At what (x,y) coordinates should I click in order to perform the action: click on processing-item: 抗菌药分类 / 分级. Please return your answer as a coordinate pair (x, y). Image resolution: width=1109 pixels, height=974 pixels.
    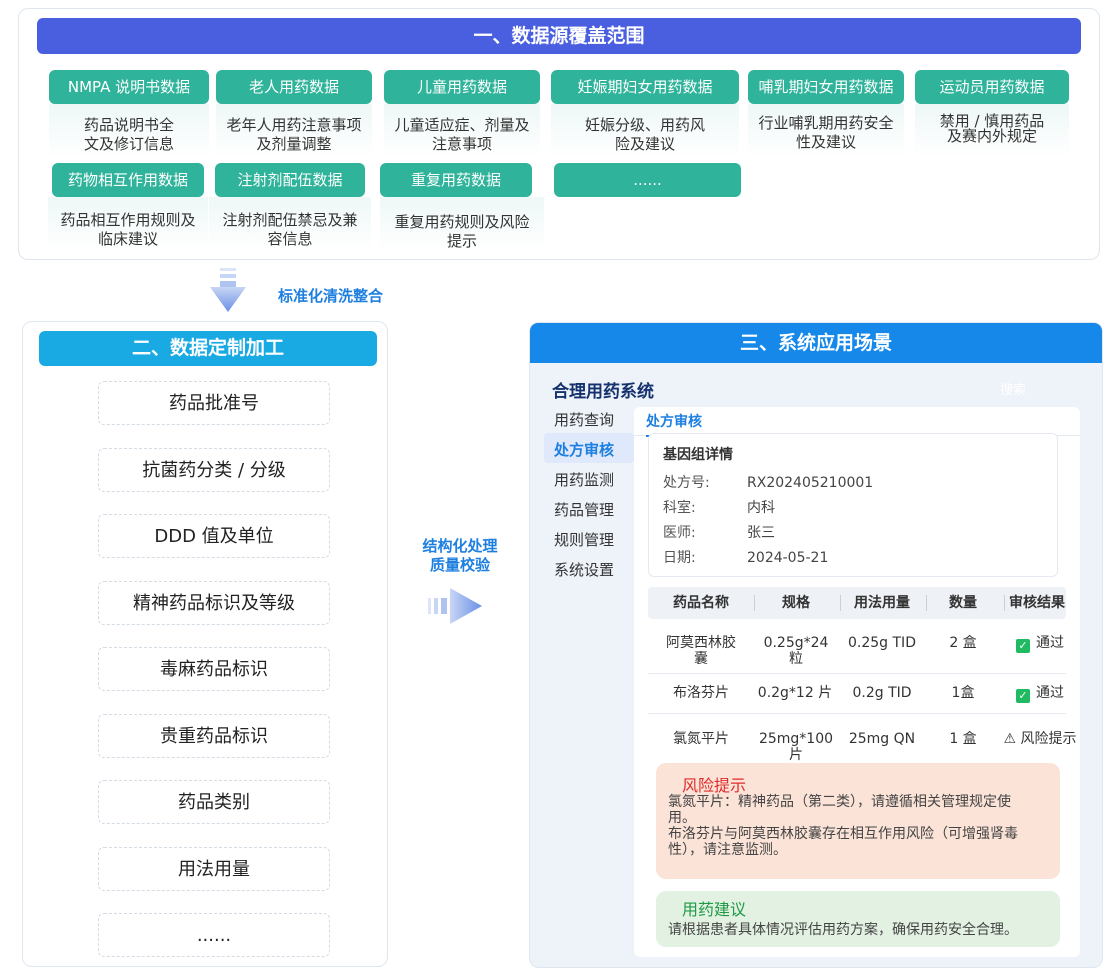
    Looking at the image, I should click on (214, 470).